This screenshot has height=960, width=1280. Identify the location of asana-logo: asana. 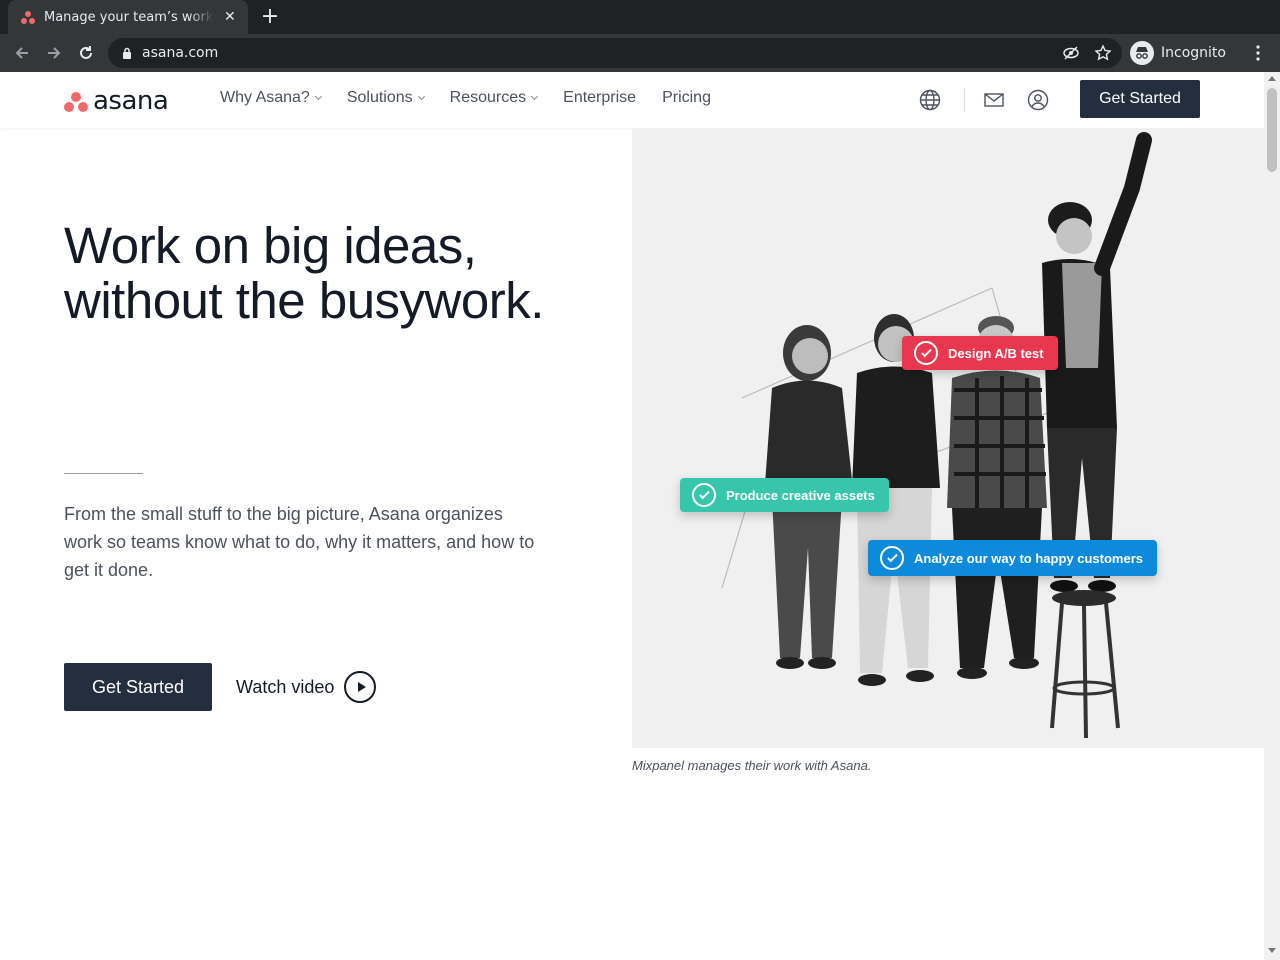
(116, 101).